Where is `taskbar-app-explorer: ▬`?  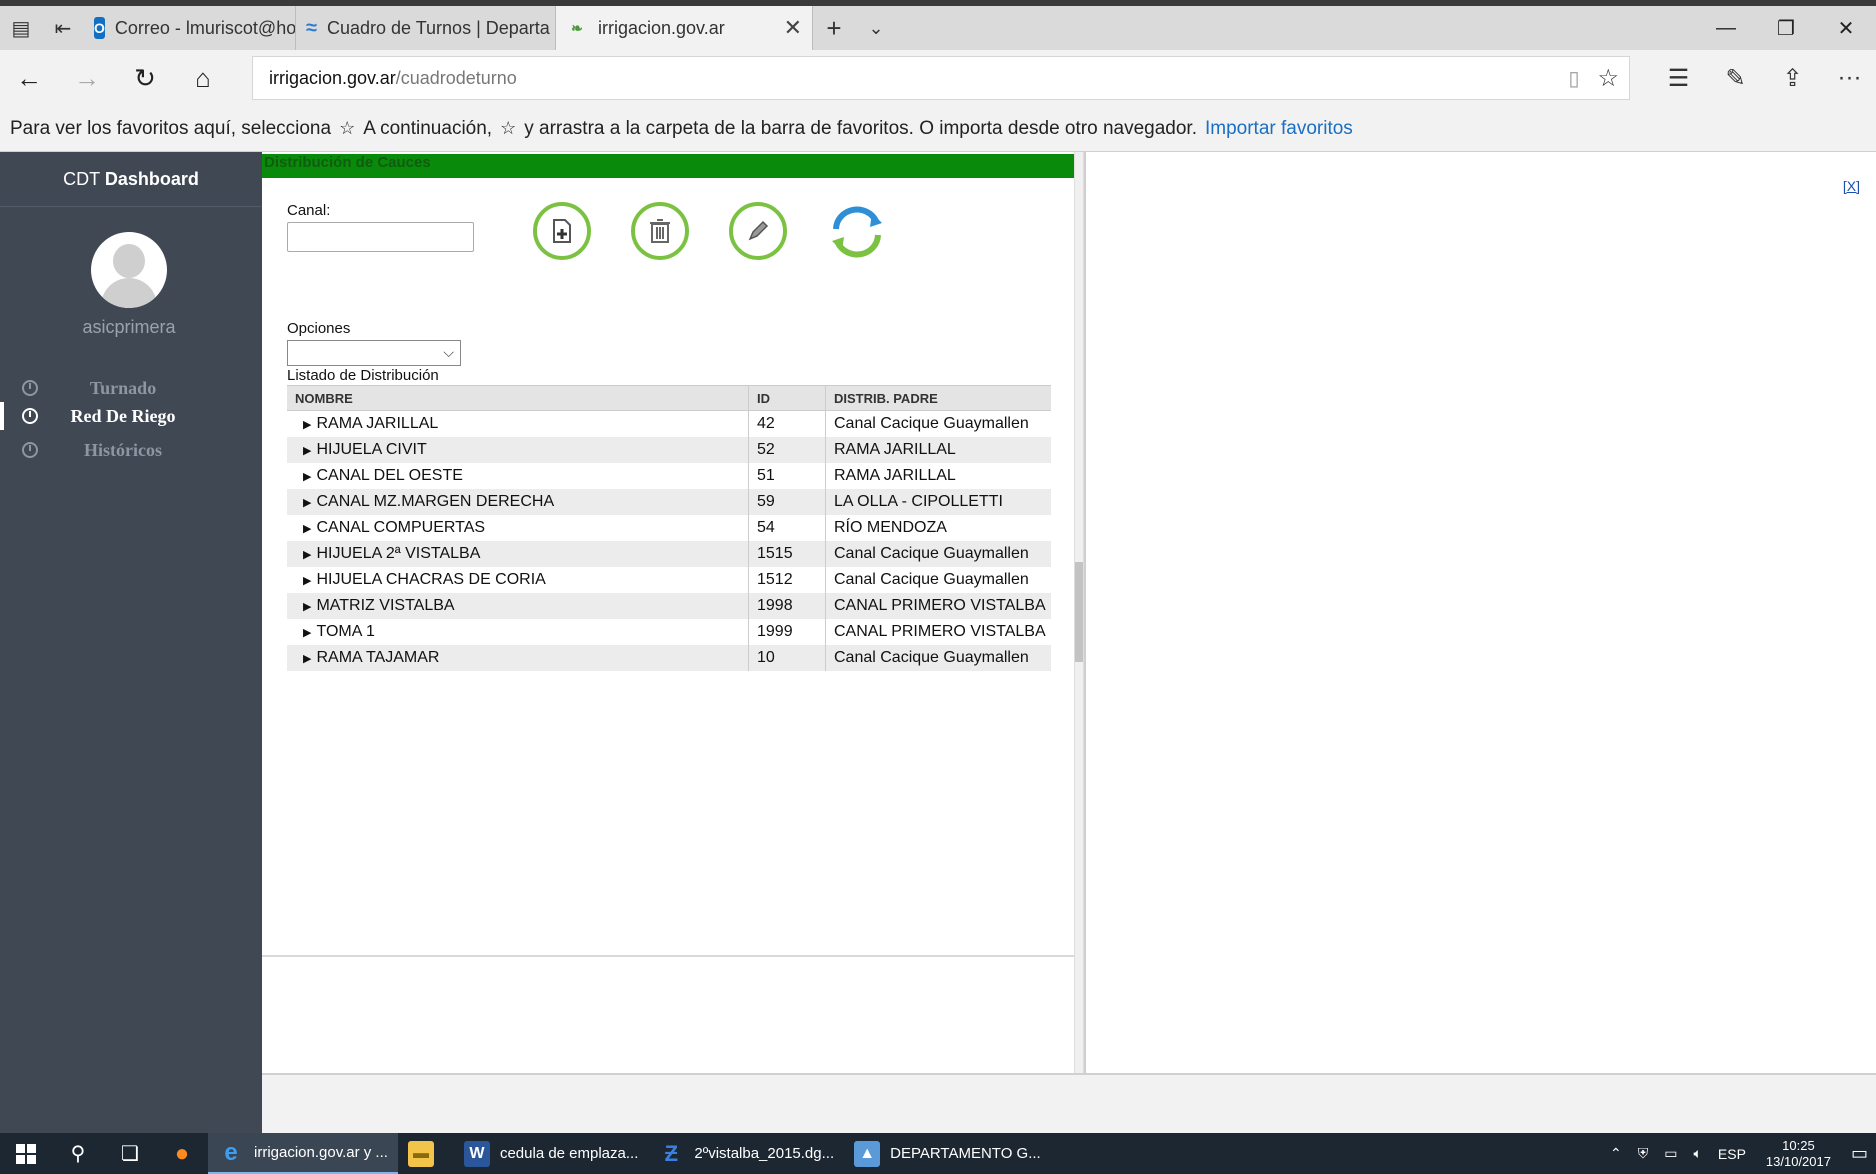
taskbar-app-explorer: ▬ is located at coordinates (426, 1153).